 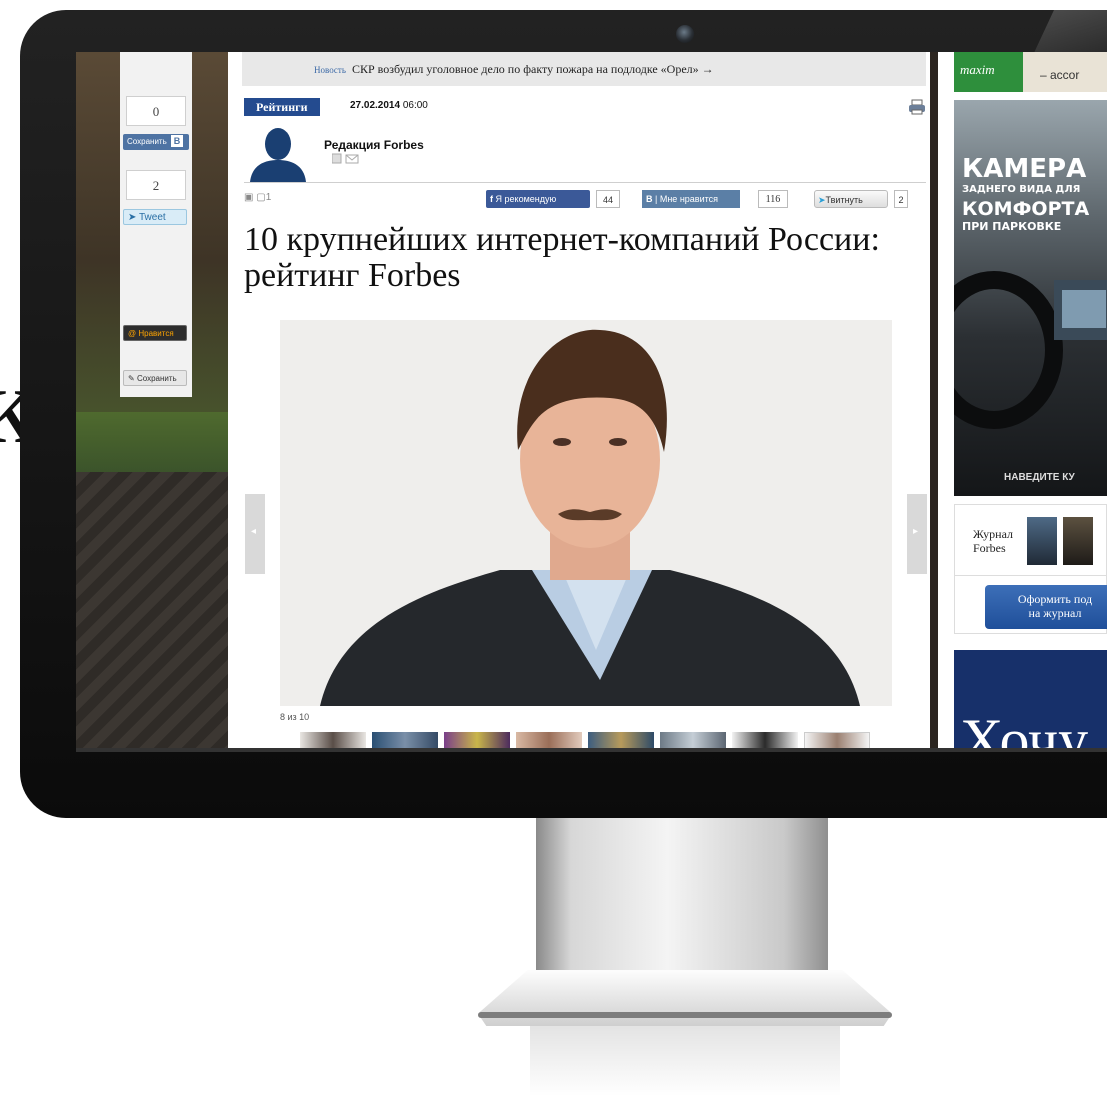 I want to click on ad-headline-3: КОМФОРТА, so click(x=1026, y=209).